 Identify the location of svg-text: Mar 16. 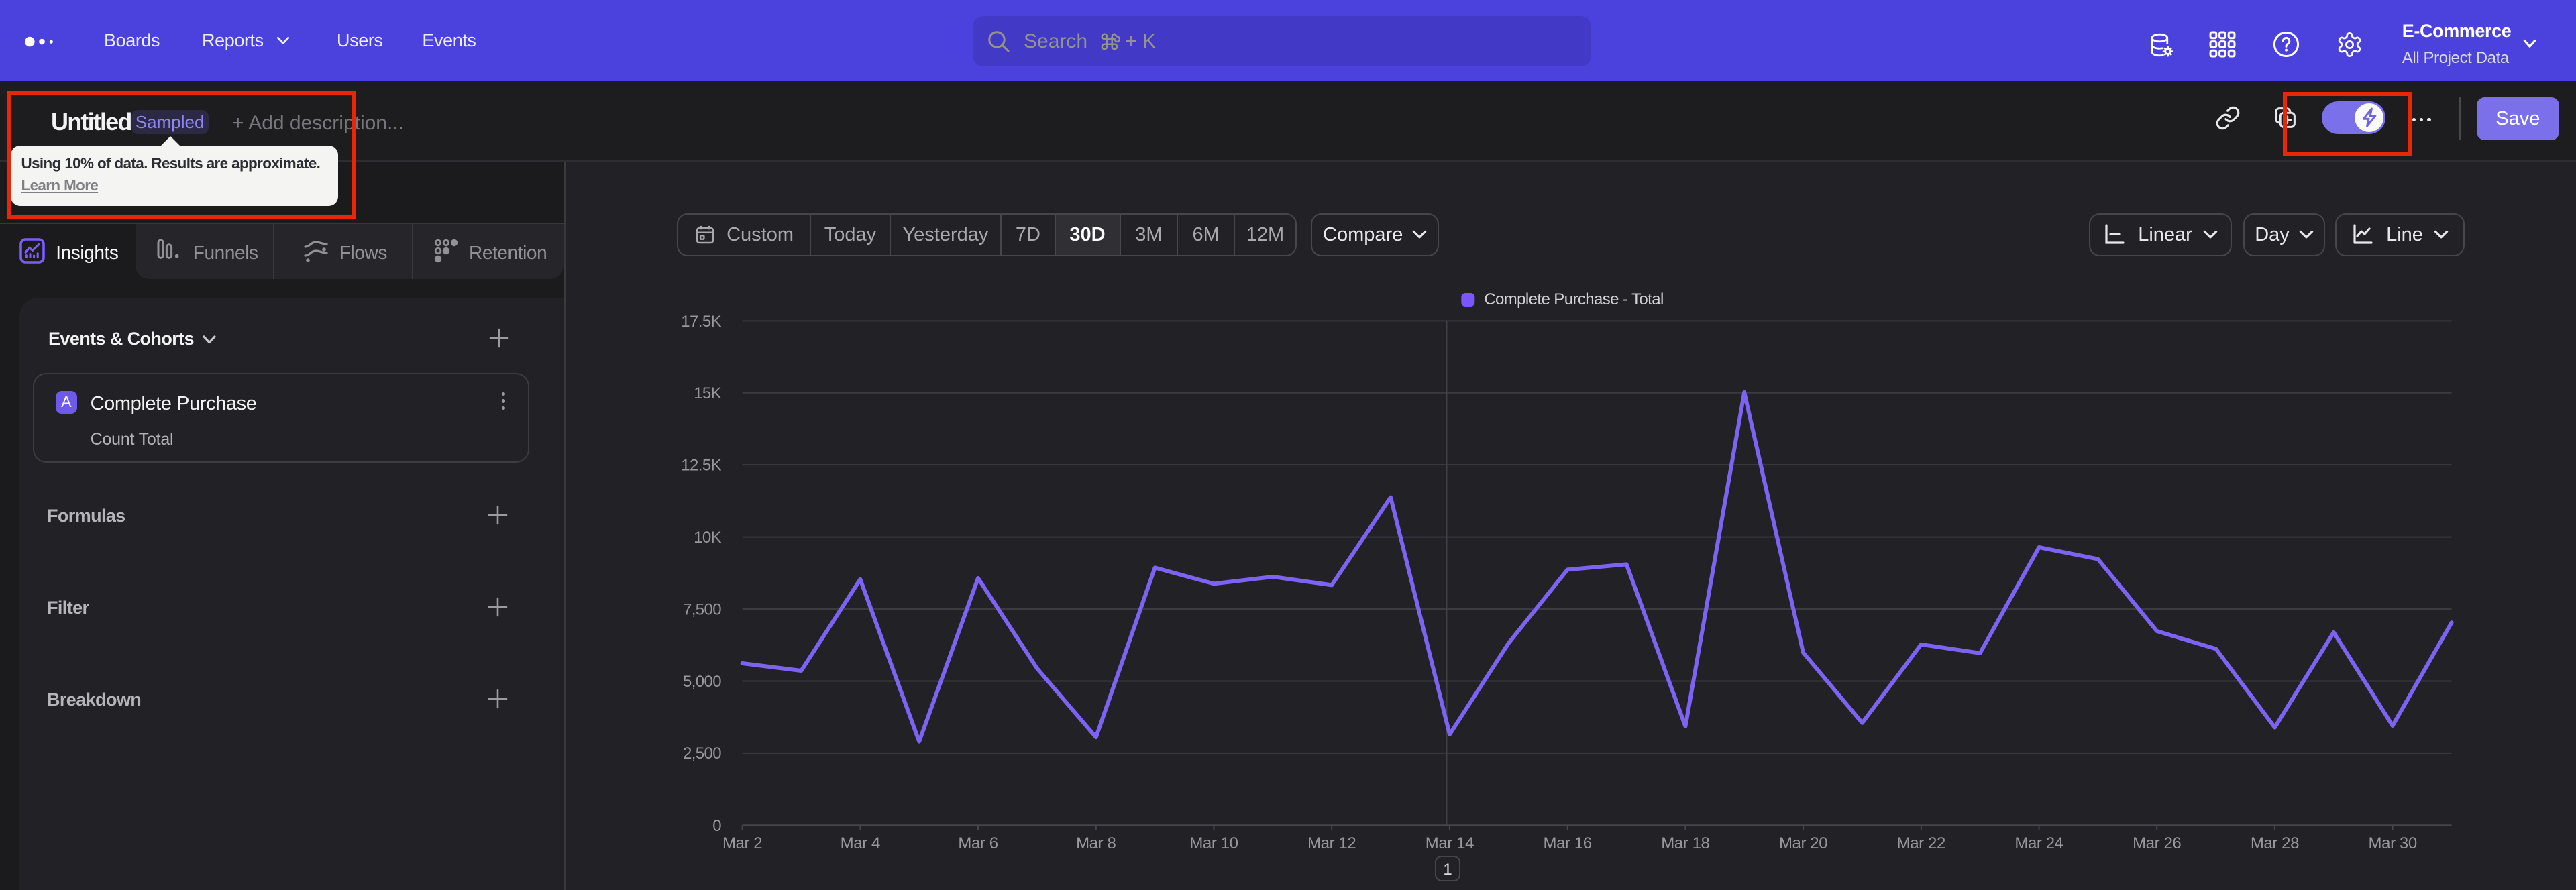
(1568, 843).